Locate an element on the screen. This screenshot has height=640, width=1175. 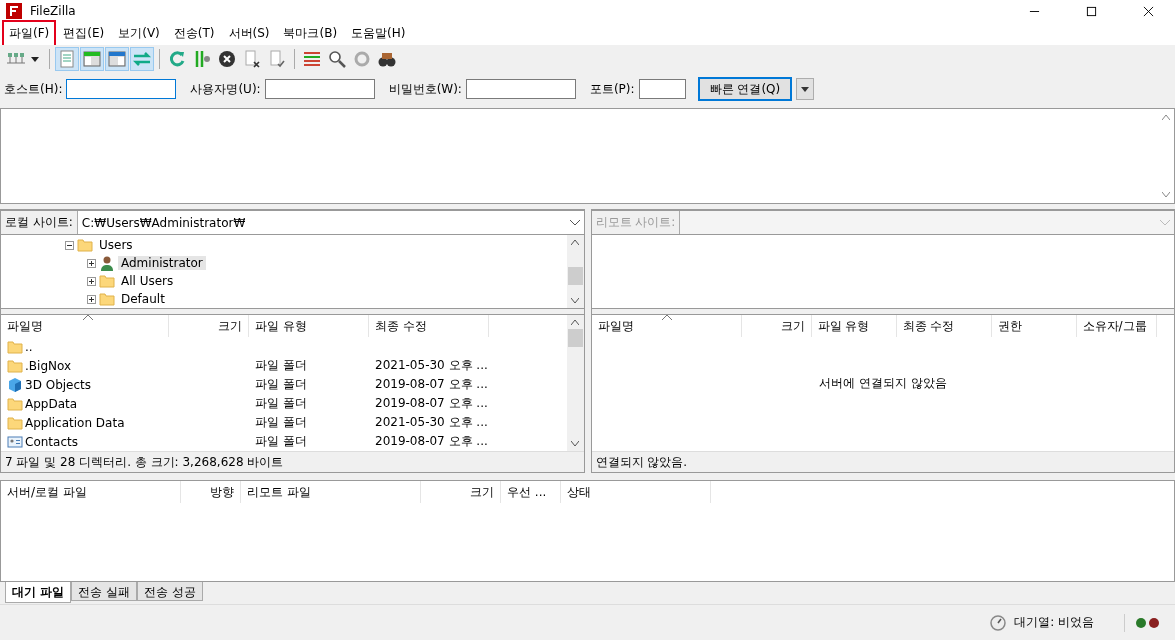
tree-item: Default is located at coordinates (143, 299).